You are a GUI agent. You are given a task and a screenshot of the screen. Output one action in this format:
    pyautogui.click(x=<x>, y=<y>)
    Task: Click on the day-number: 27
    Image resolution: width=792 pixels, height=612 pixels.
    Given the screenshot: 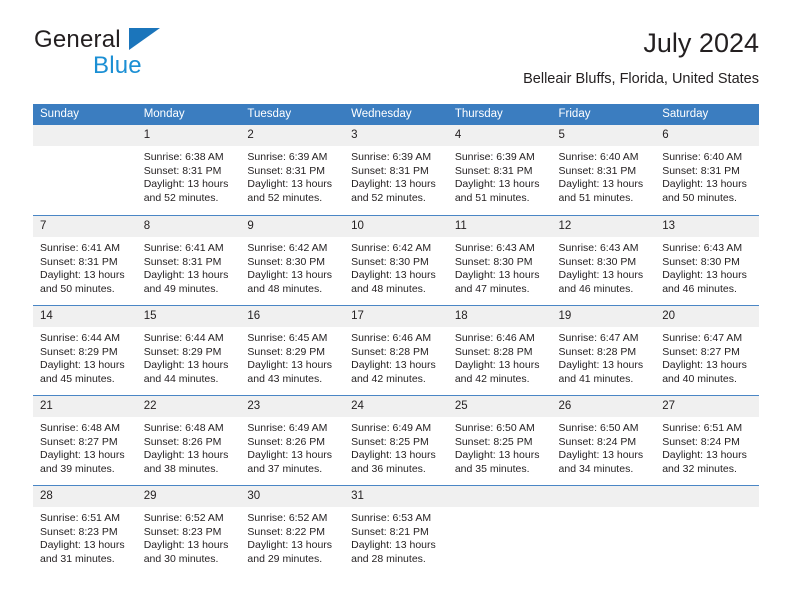 What is the action you would take?
    pyautogui.click(x=707, y=406)
    